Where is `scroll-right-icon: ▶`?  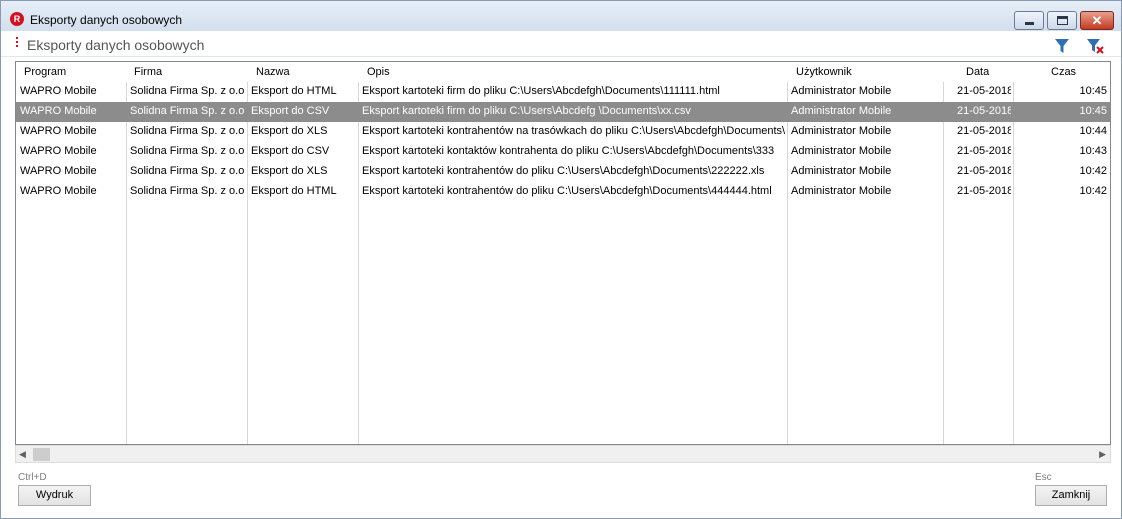
scroll-right-icon: ▶ is located at coordinates (1102, 454).